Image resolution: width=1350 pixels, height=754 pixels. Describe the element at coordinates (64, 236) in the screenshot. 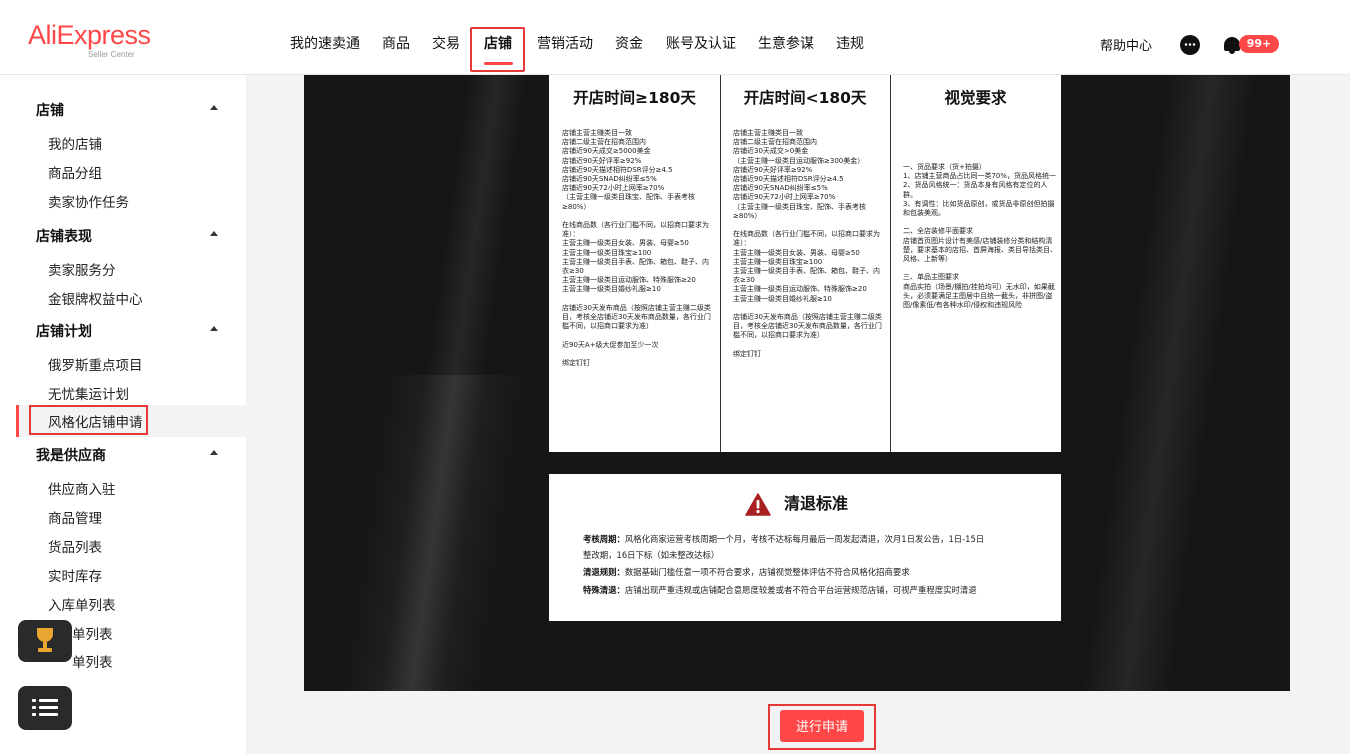

I see `sidebar-group-store-performance: 店铺表现` at that location.